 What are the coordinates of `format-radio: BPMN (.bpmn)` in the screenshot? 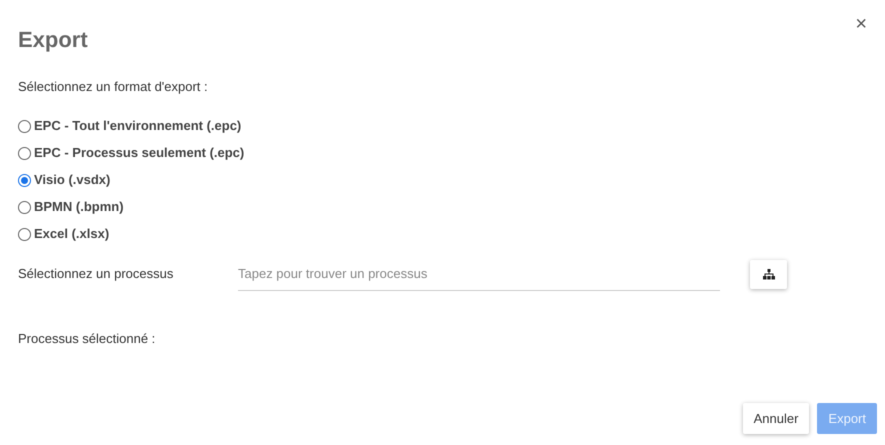 It's located at (71, 207).